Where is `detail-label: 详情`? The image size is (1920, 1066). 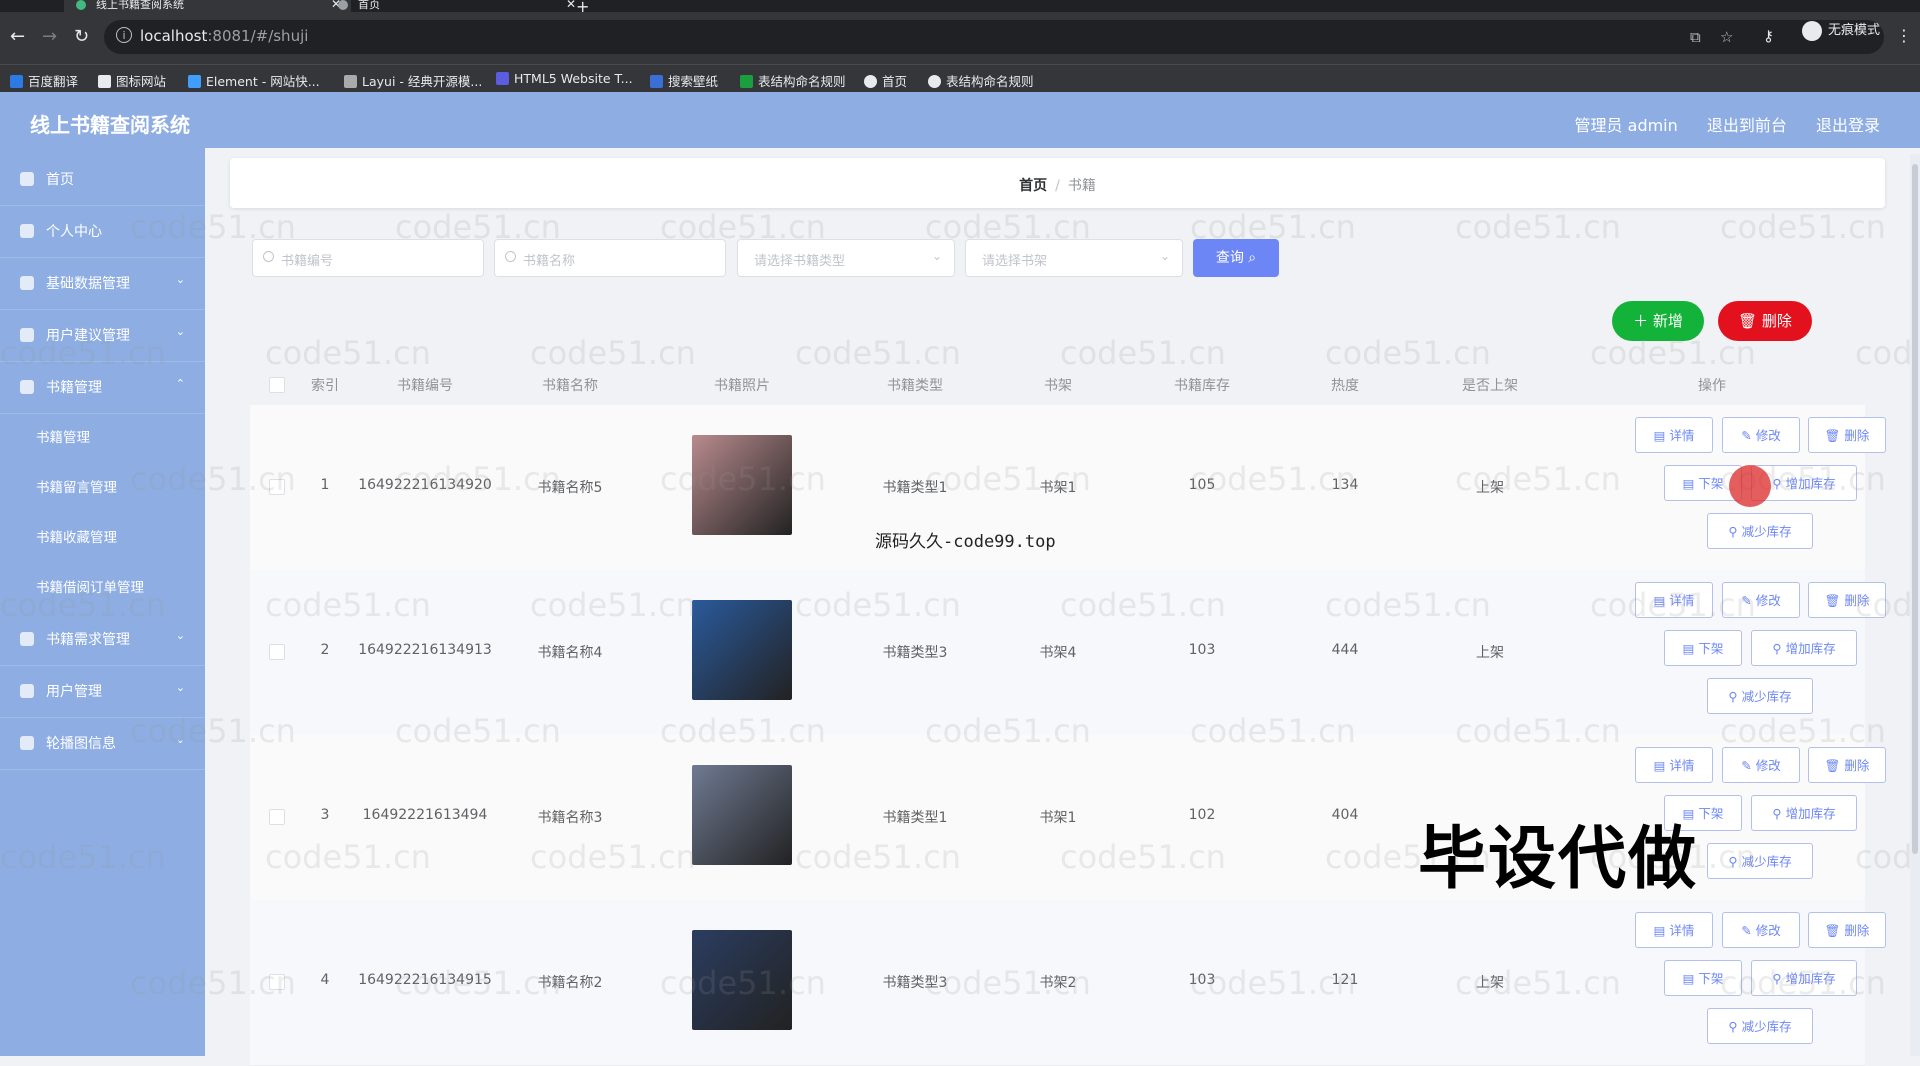
detail-label: 详情 is located at coordinates (1682, 600).